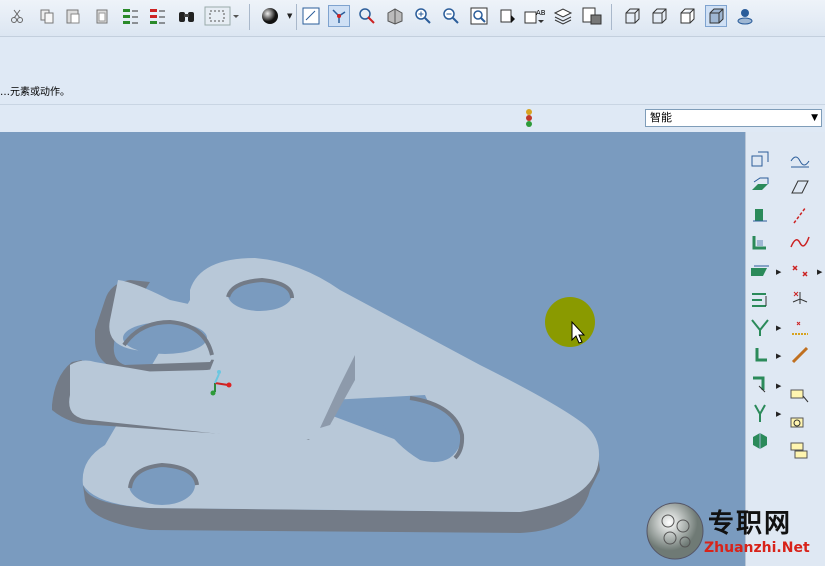  Describe the element at coordinates (760, 385) in the screenshot. I see `mirror-icon` at that location.